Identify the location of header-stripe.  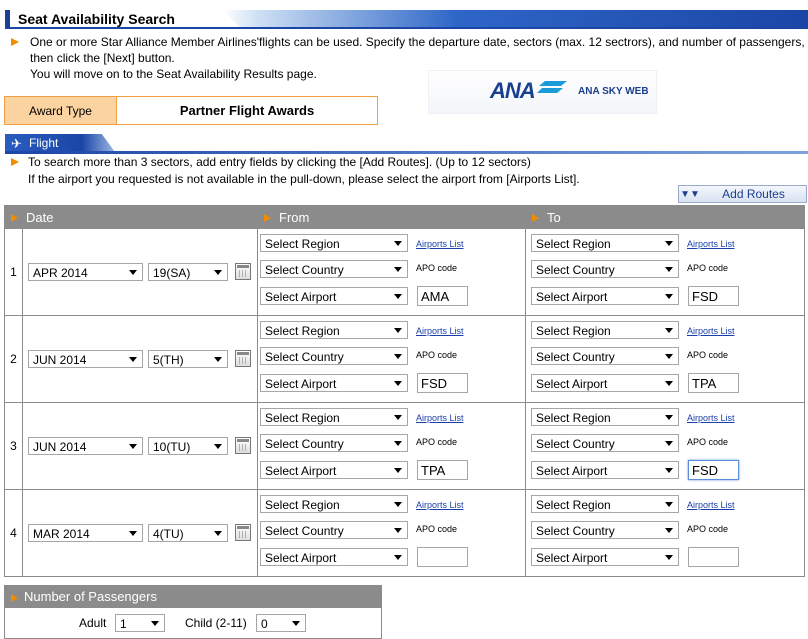
(515, 18).